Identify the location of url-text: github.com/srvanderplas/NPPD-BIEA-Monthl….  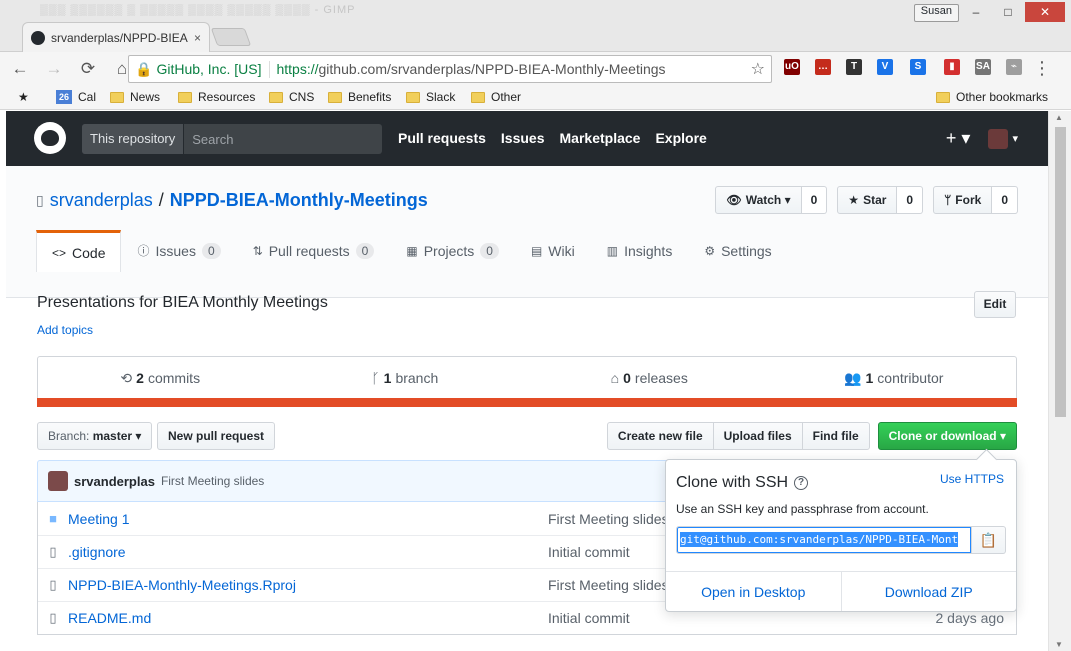
(492, 69).